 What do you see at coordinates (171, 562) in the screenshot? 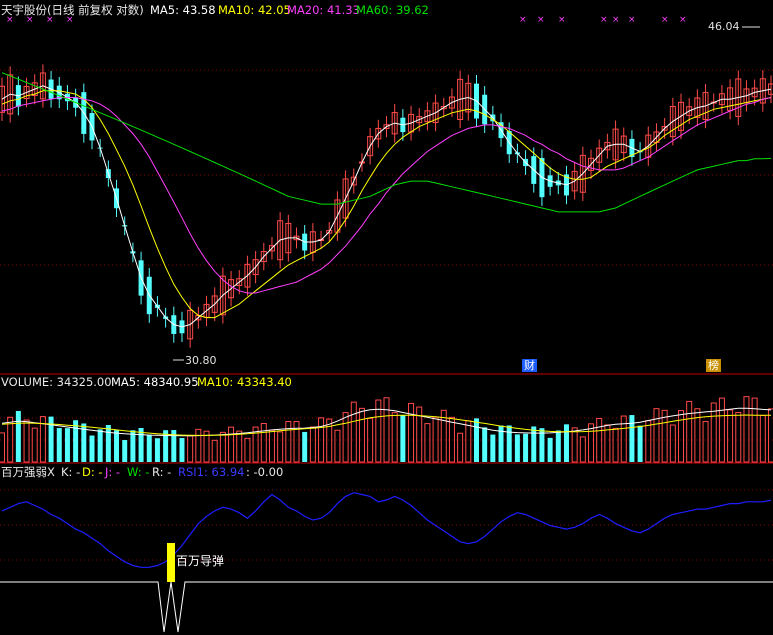
I see `signal-bar` at bounding box center [171, 562].